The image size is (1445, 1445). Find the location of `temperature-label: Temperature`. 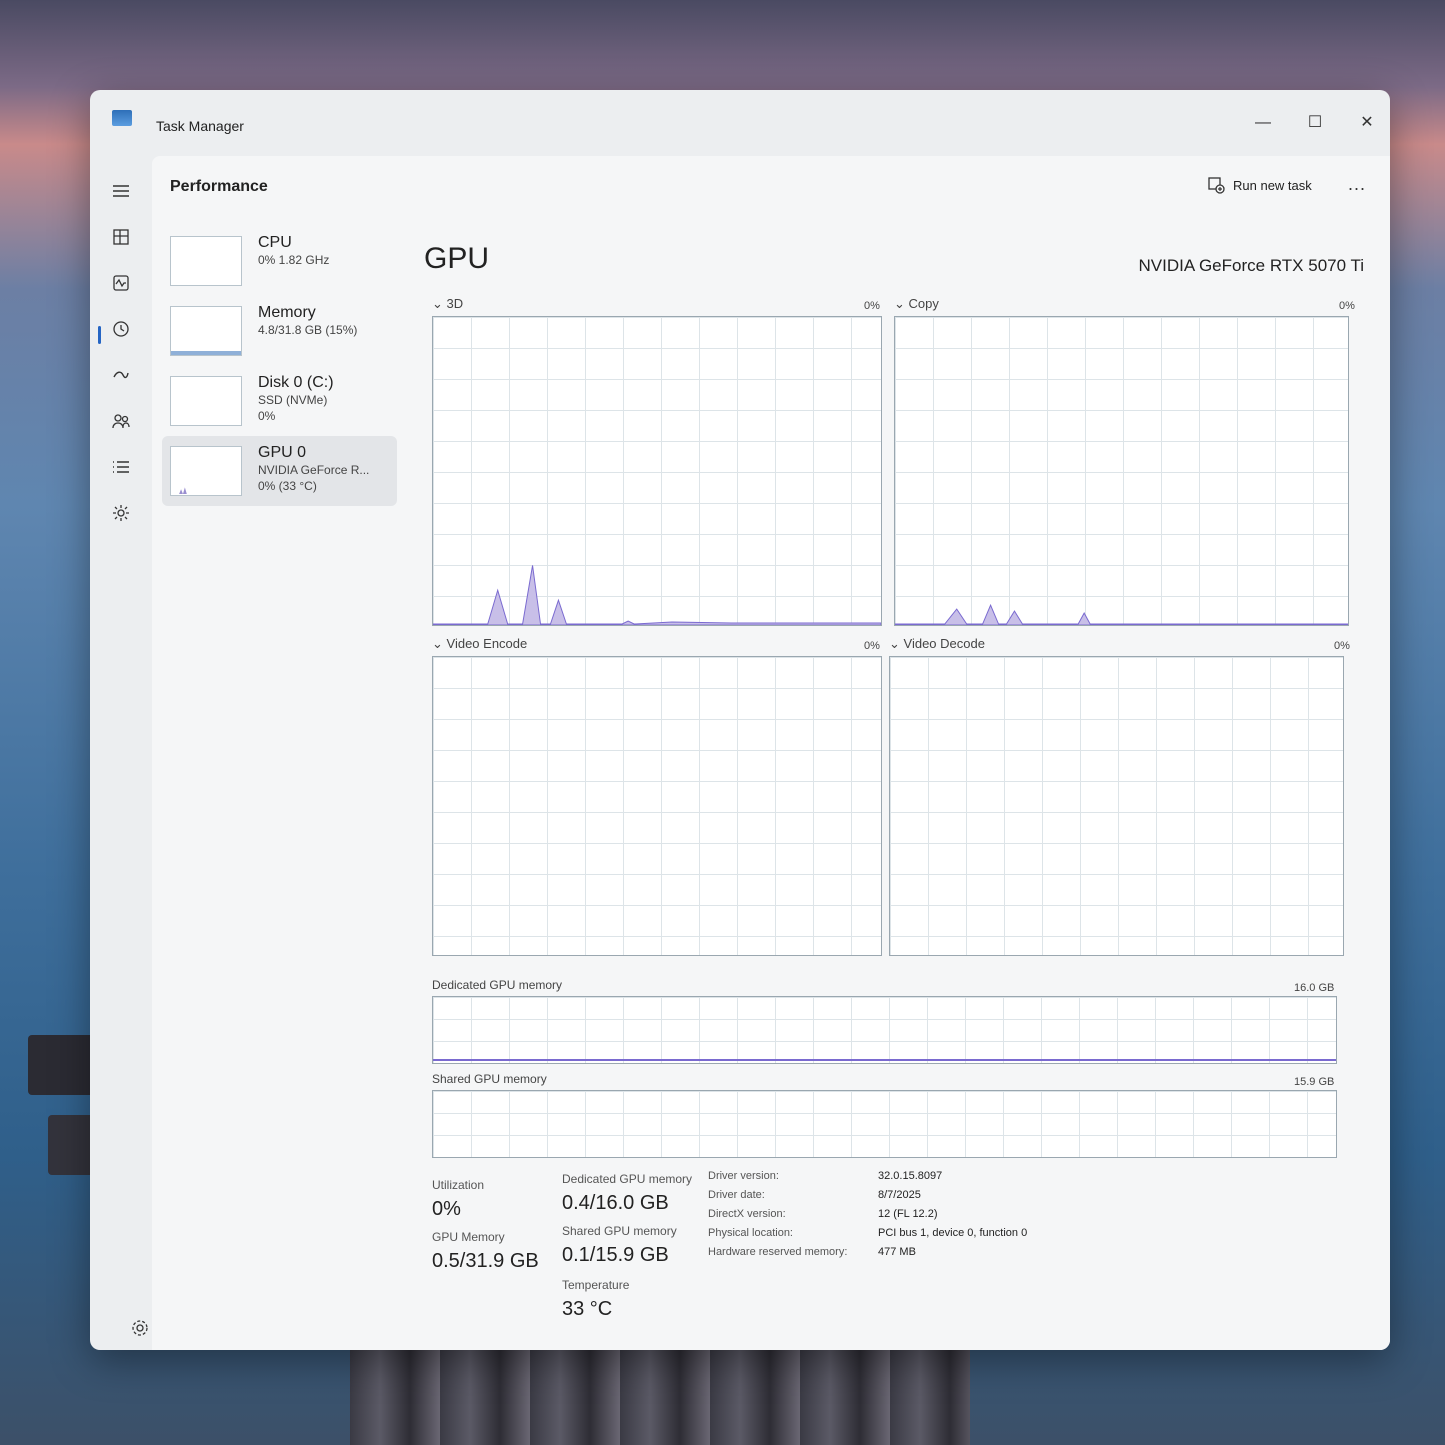

temperature-label: Temperature is located at coordinates (596, 1285).